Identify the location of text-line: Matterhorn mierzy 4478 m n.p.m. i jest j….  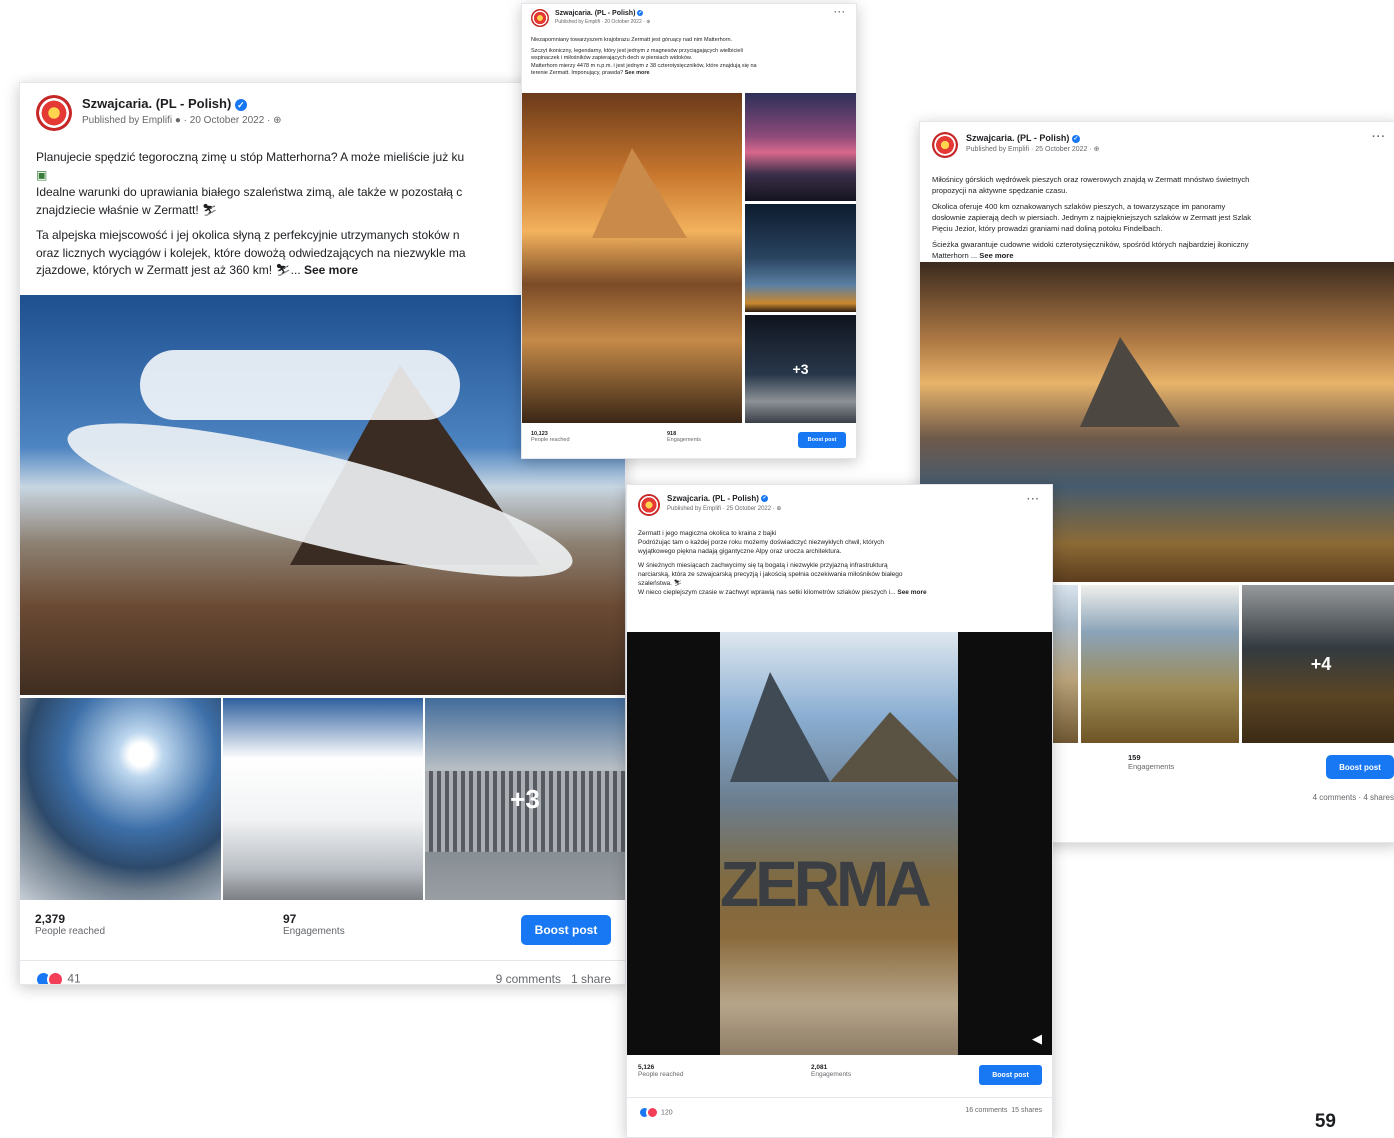
(644, 65).